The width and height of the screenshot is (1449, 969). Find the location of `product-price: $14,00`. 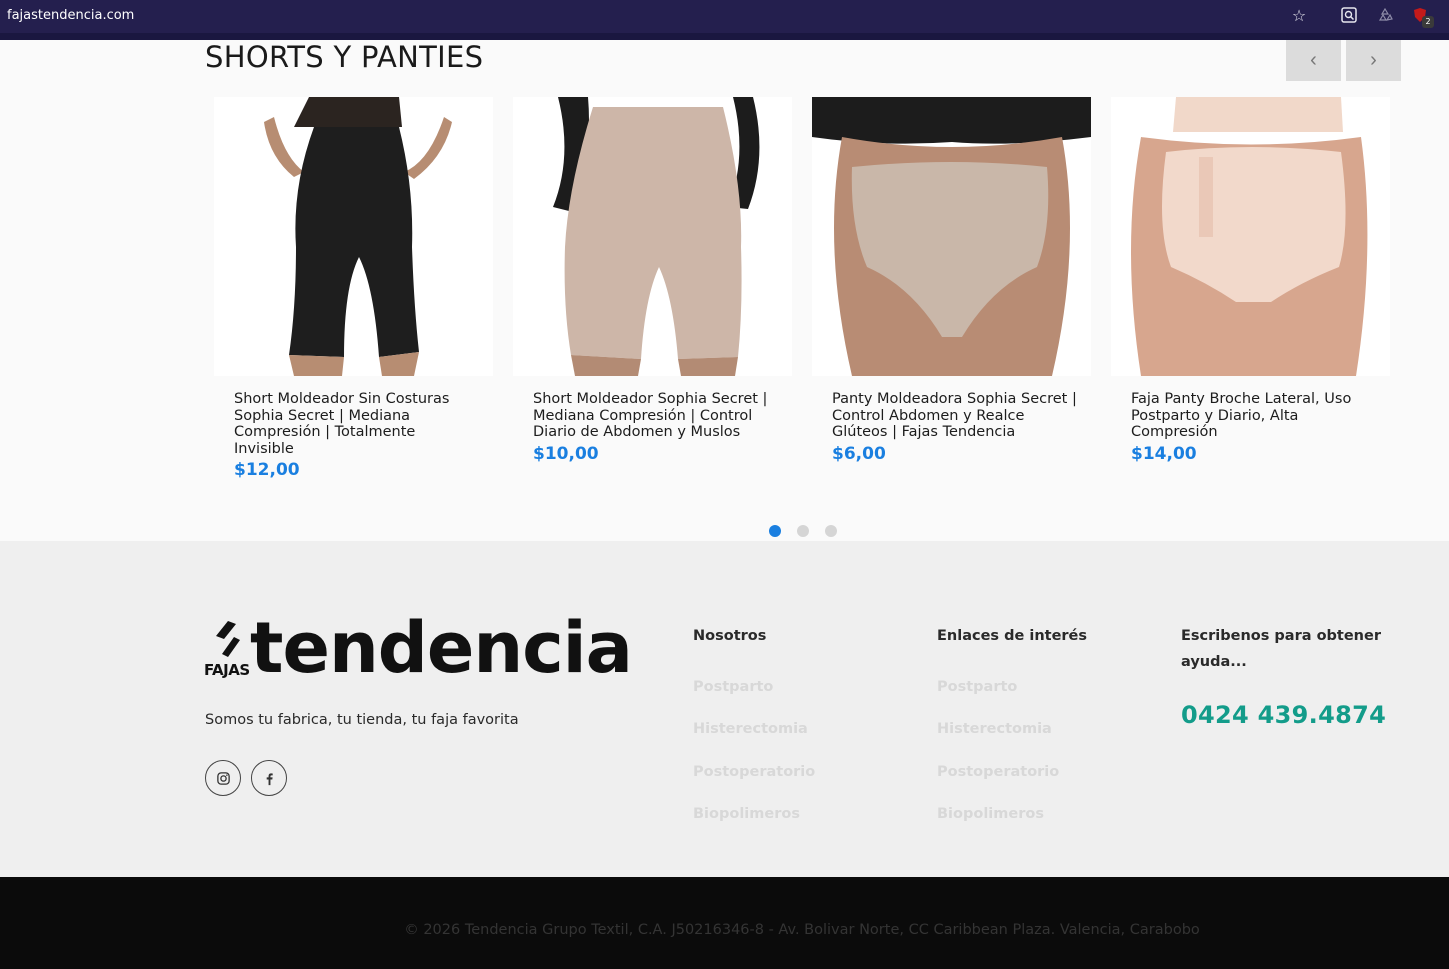

product-price: $14,00 is located at coordinates (1164, 453).